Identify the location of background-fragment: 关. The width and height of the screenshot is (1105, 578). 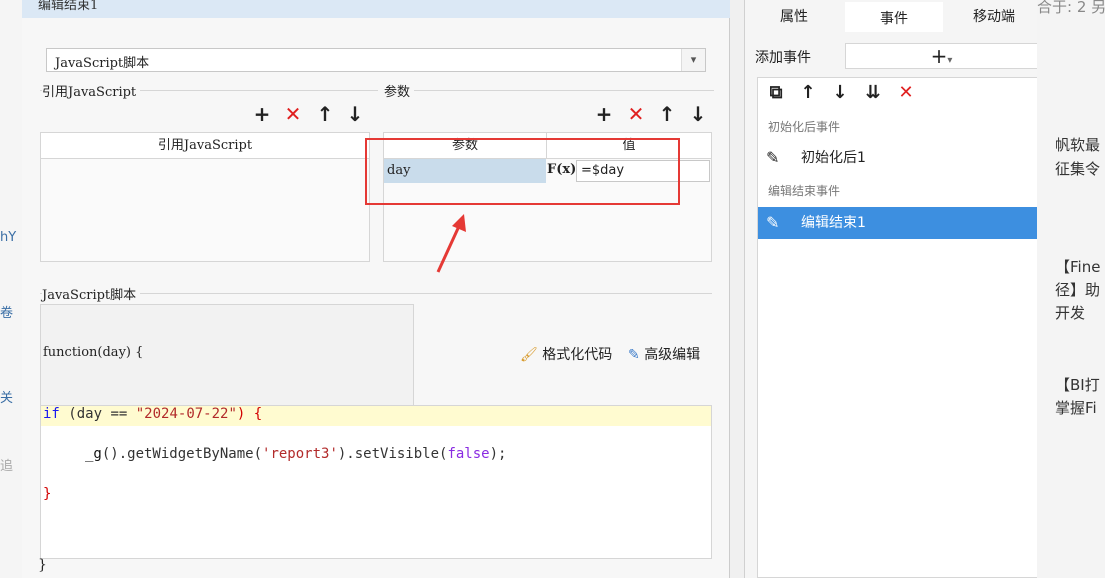
(7, 398).